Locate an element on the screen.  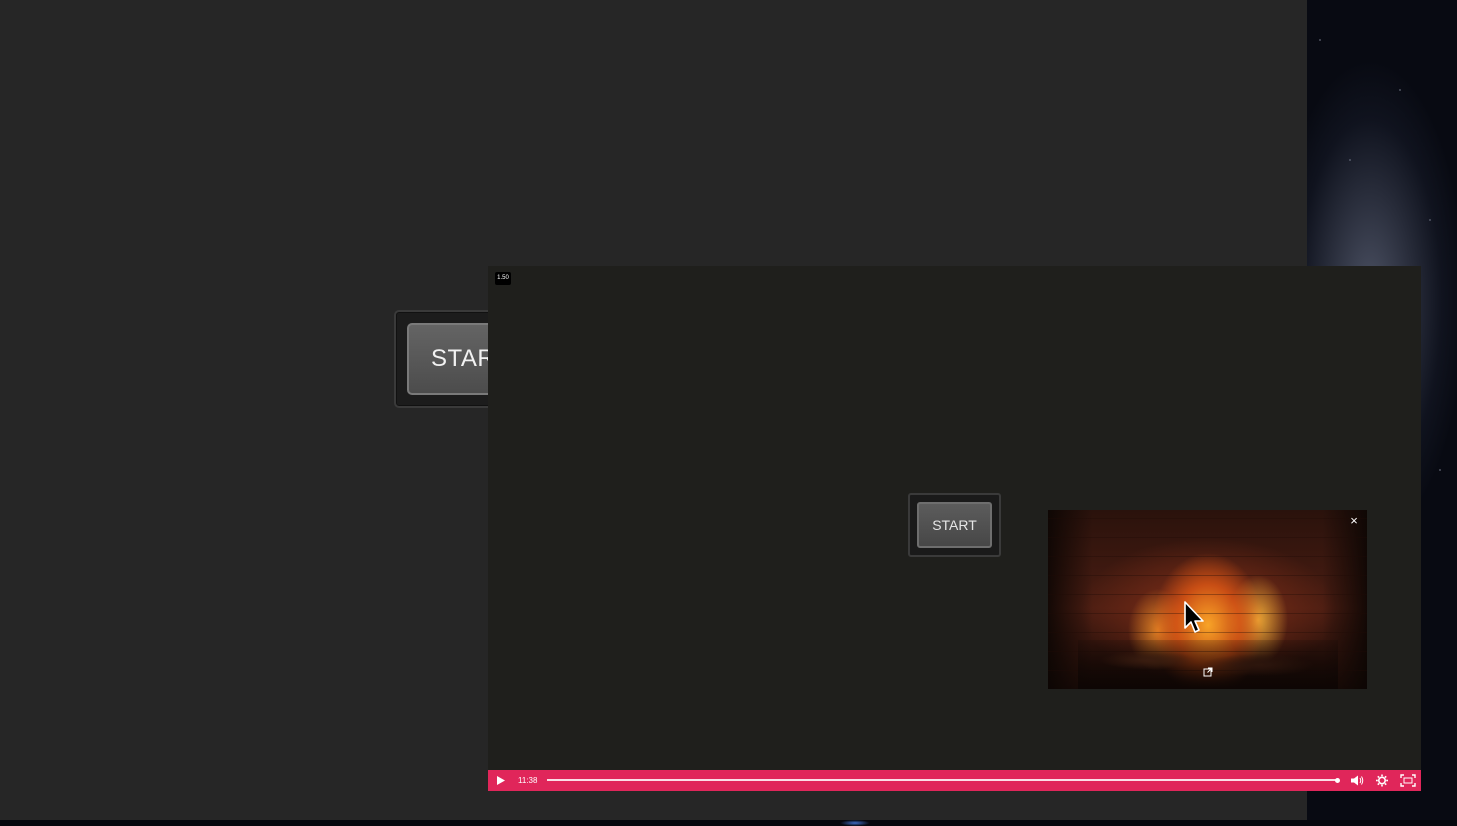
close-icon: × is located at coordinates (1354, 521).